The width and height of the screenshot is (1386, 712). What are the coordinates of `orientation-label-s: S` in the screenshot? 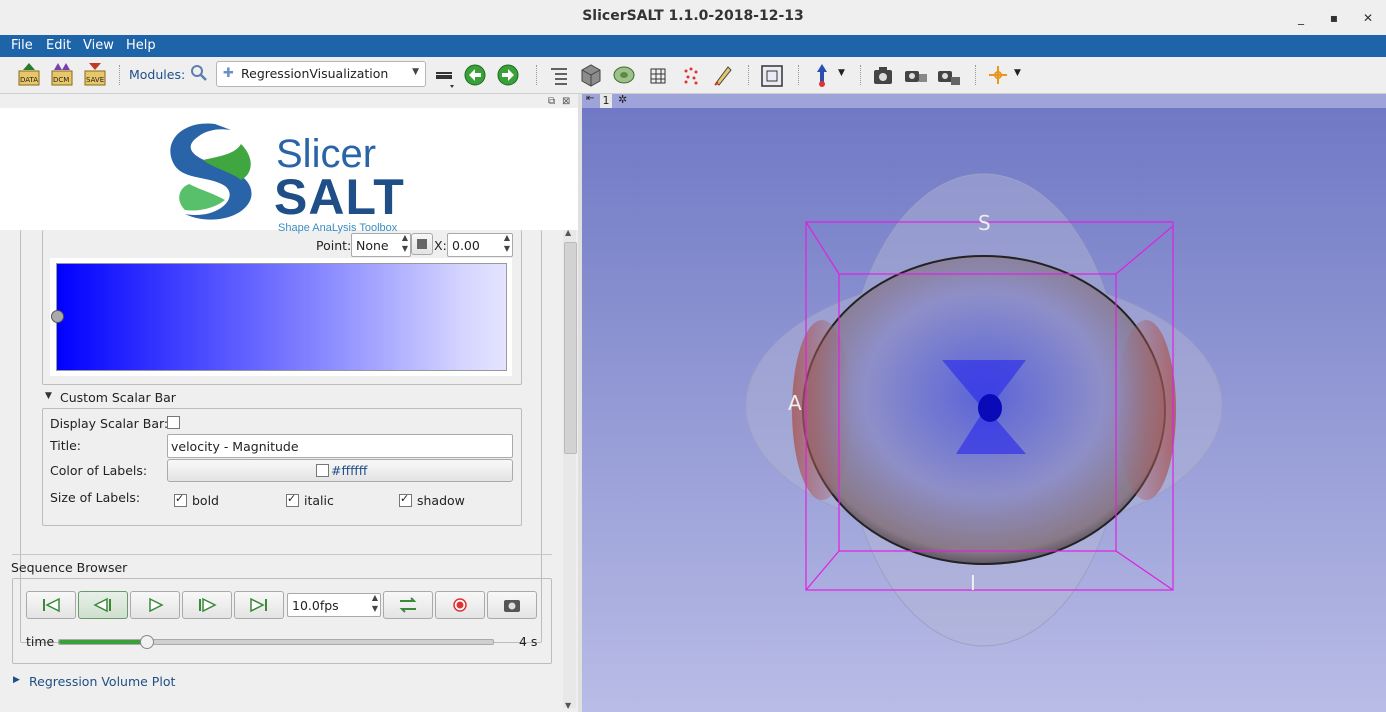 It's located at (984, 223).